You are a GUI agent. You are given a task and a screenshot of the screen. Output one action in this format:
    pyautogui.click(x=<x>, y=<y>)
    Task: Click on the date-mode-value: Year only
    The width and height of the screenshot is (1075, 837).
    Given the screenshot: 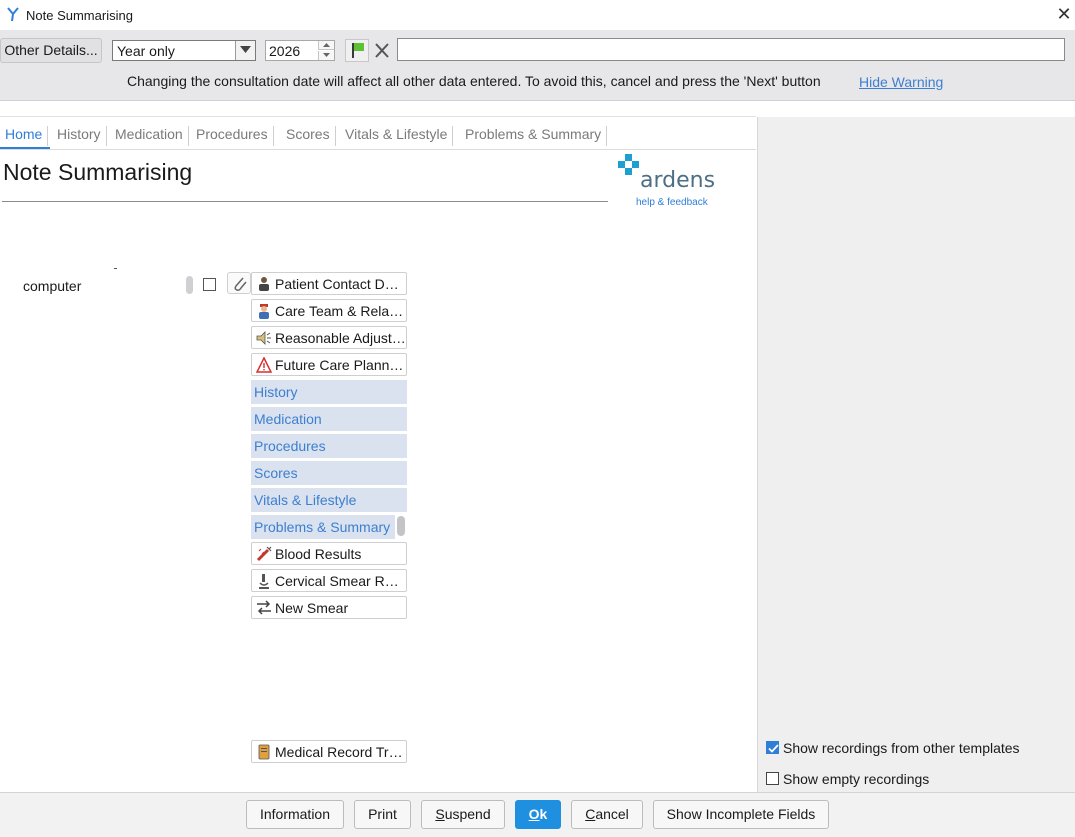 What is the action you would take?
    pyautogui.click(x=146, y=51)
    